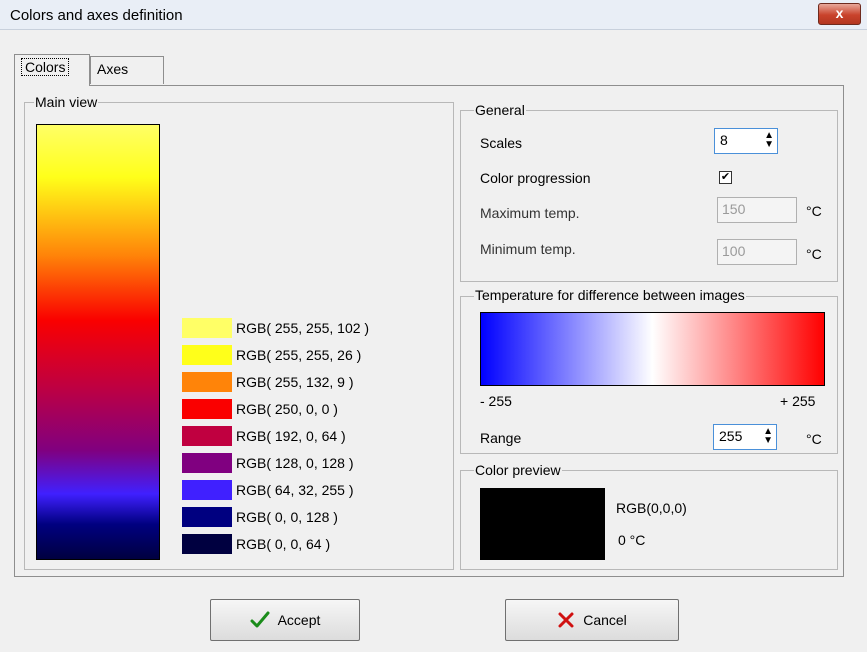 This screenshot has height=652, width=867. I want to click on palette-label: RGB( 192, 0, 64 ), so click(291, 436).